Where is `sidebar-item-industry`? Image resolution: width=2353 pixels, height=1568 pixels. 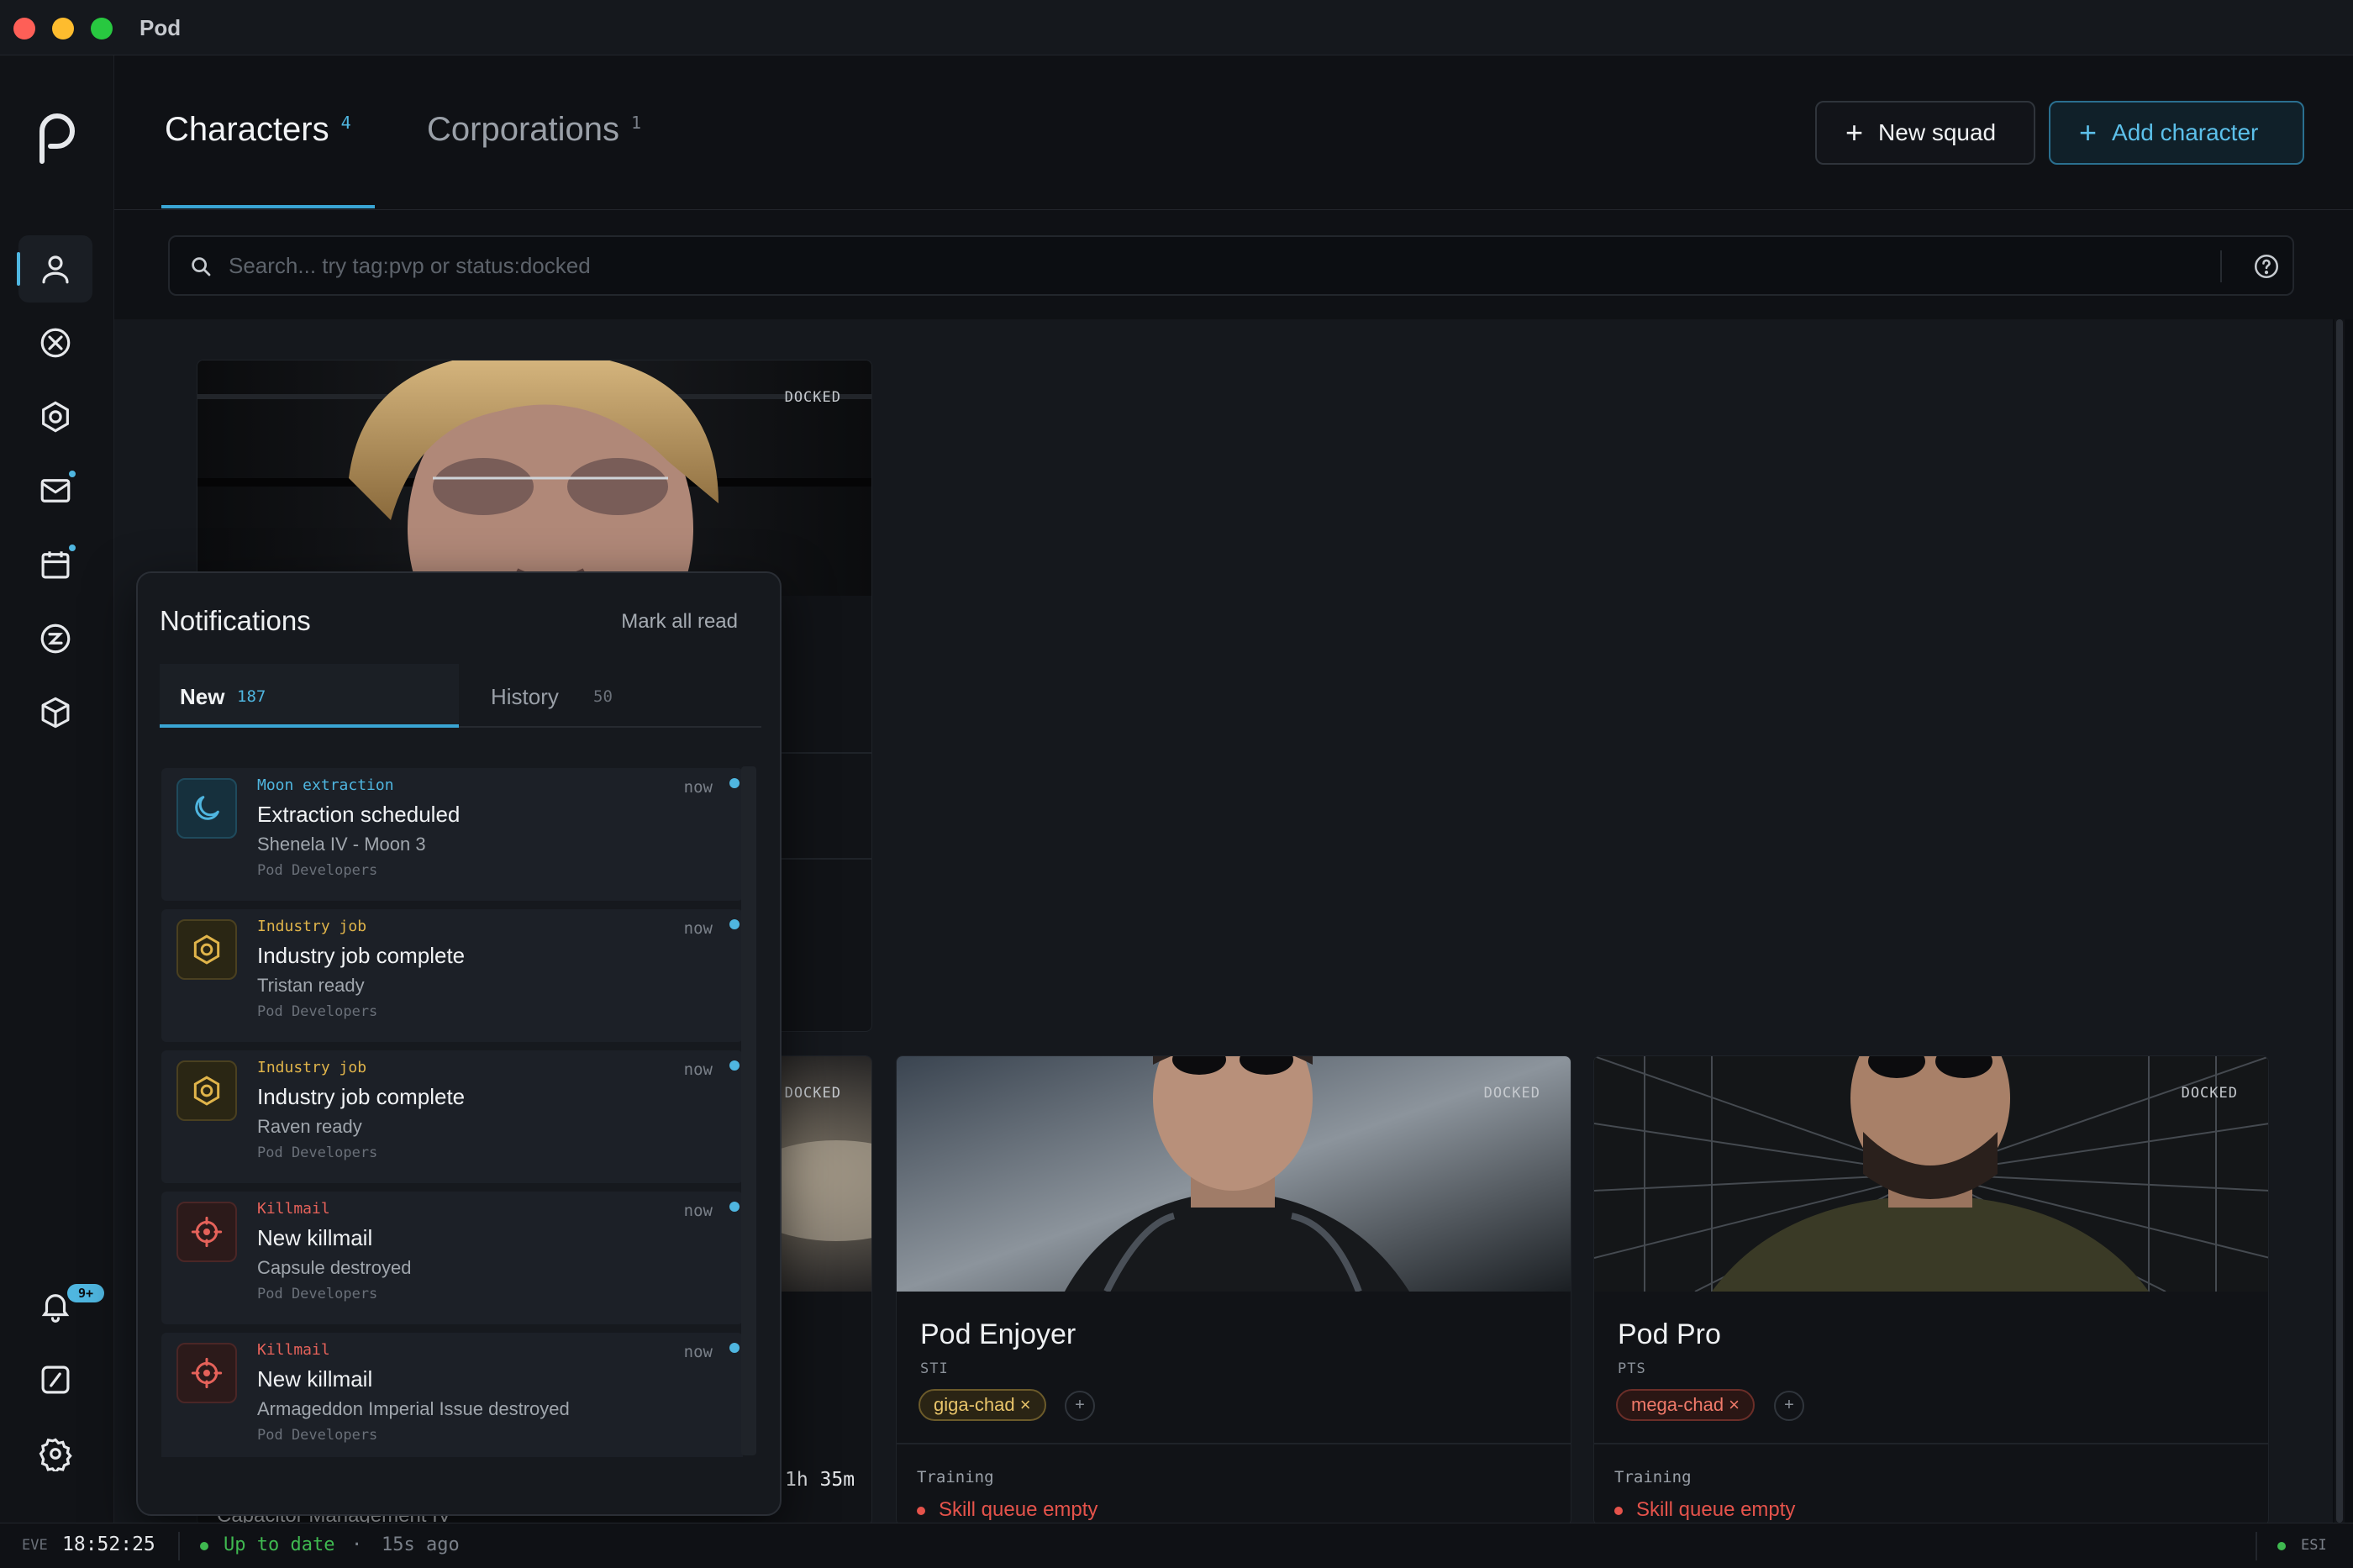
sidebar-item-industry is located at coordinates (55, 417).